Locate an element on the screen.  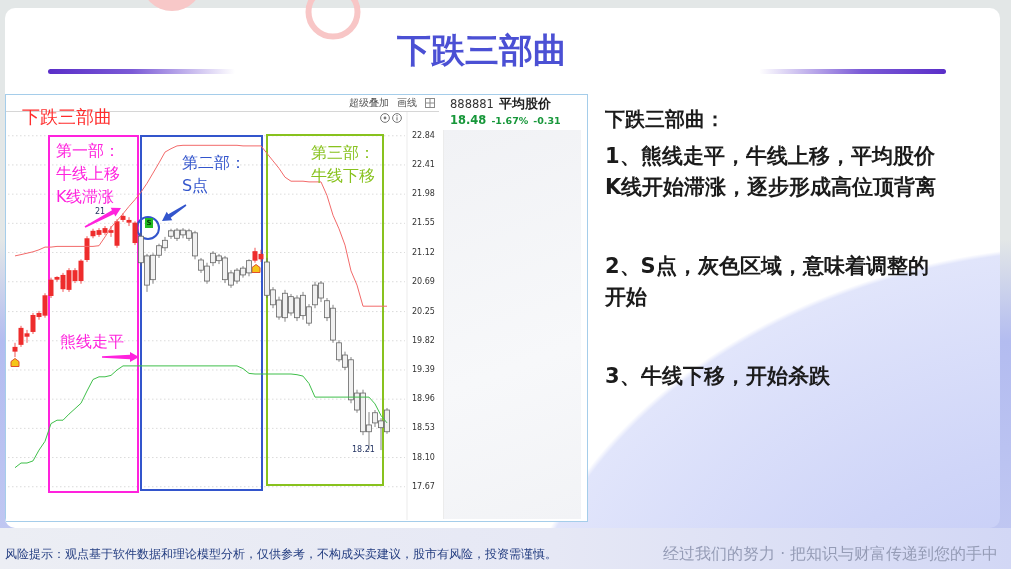
stock-code: 888881 is located at coordinates (472, 104).